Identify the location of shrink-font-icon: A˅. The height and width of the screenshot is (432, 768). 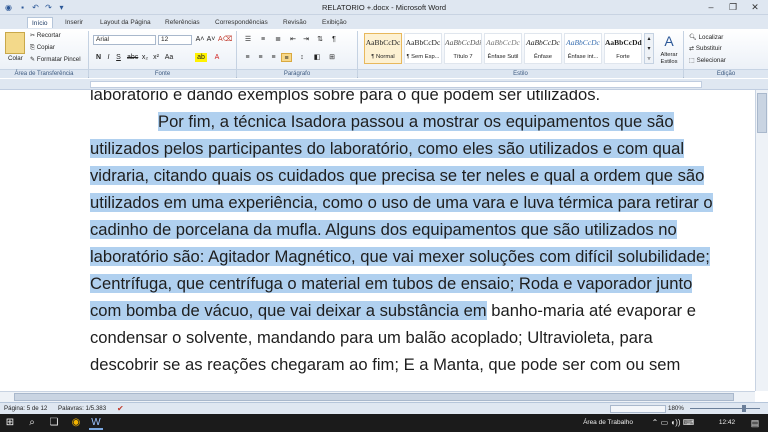
(211, 39).